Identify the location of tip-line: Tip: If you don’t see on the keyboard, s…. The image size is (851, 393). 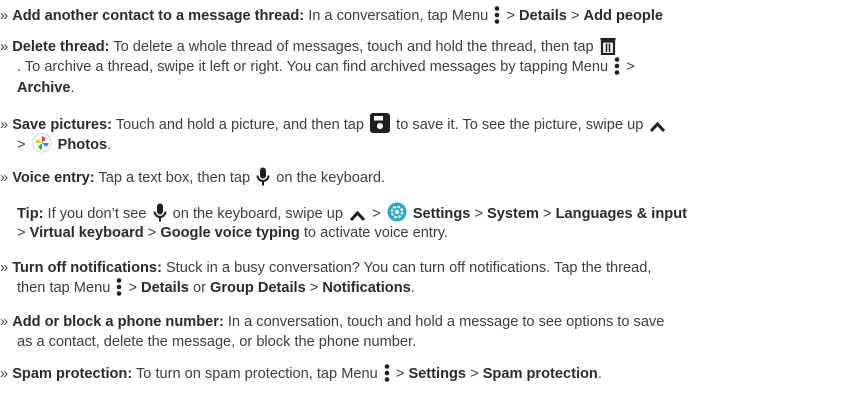
(352, 213).